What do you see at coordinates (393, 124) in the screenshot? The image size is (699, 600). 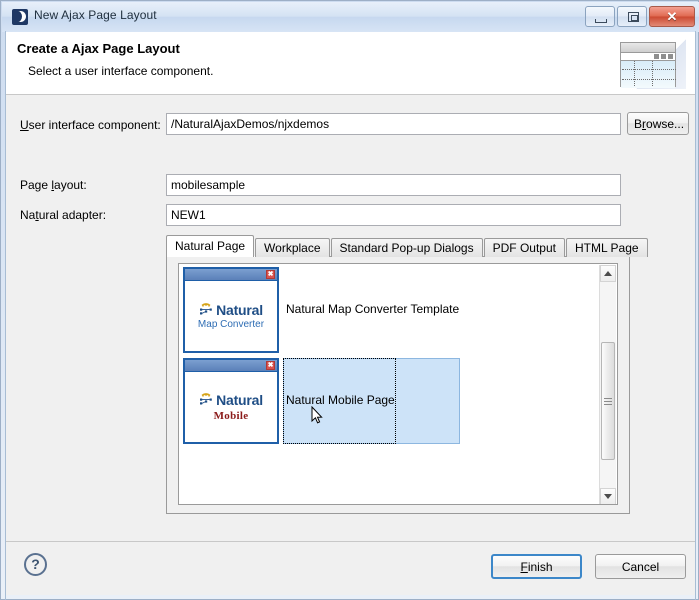 I see `user-interface-component-input` at bounding box center [393, 124].